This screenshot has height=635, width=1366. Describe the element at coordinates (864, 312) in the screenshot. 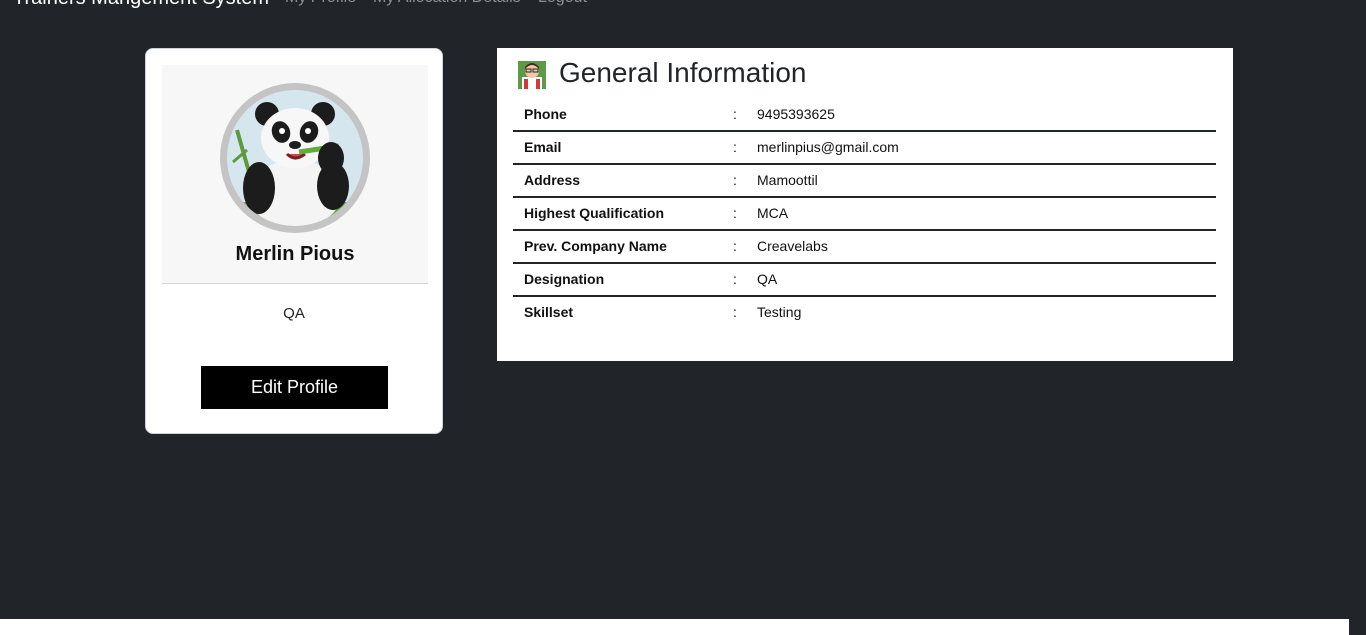

I see `info-row-skillset: Skillset : Testing` at that location.